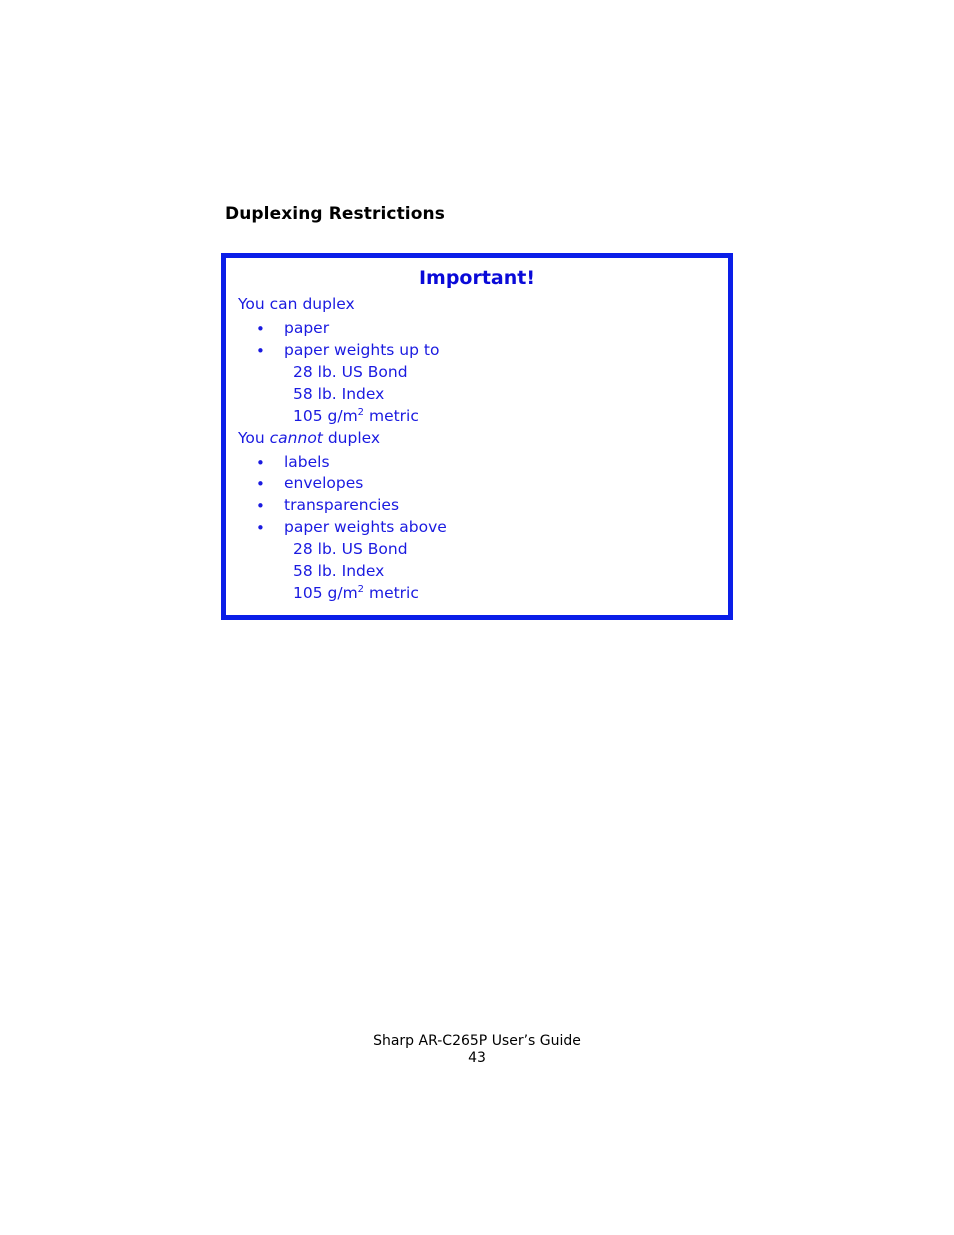 This screenshot has width=954, height=1235. I want to click on list-item-label: paper, so click(307, 328).